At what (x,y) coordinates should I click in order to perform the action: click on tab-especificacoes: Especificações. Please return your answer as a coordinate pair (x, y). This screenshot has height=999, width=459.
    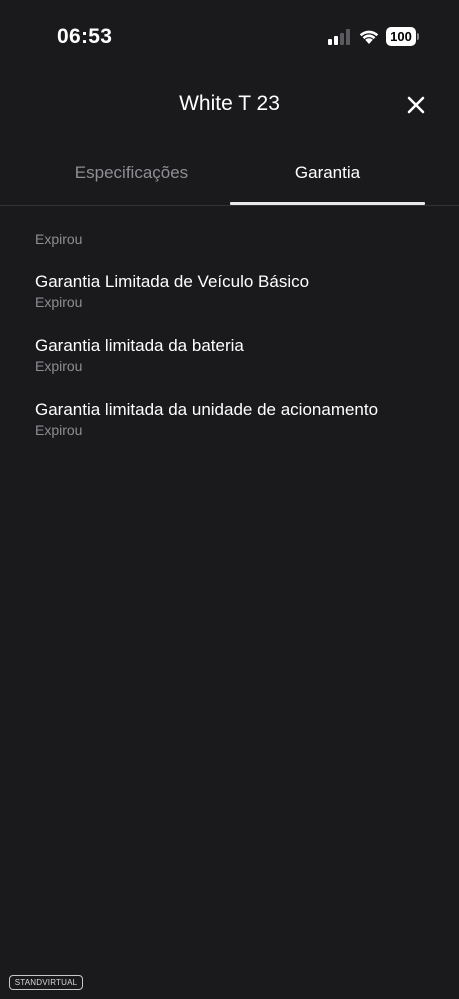
    Looking at the image, I should click on (131, 178).